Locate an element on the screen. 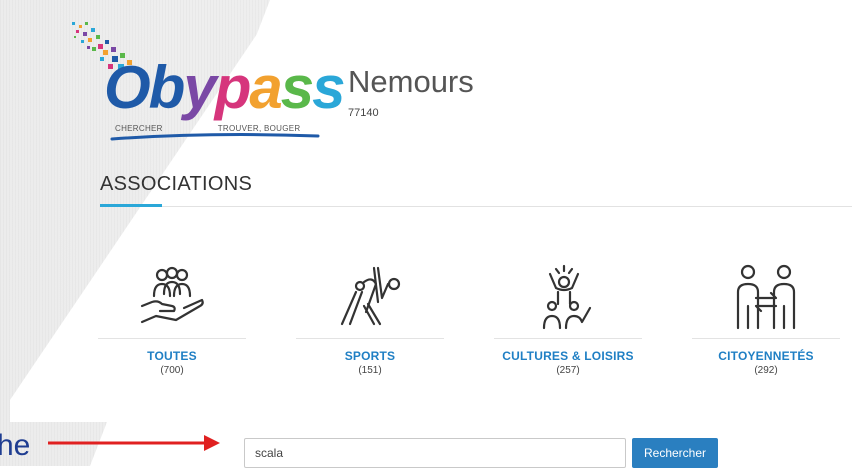 The height and width of the screenshot is (468, 852). category-label: CITOYENNETÉS is located at coordinates (766, 356).